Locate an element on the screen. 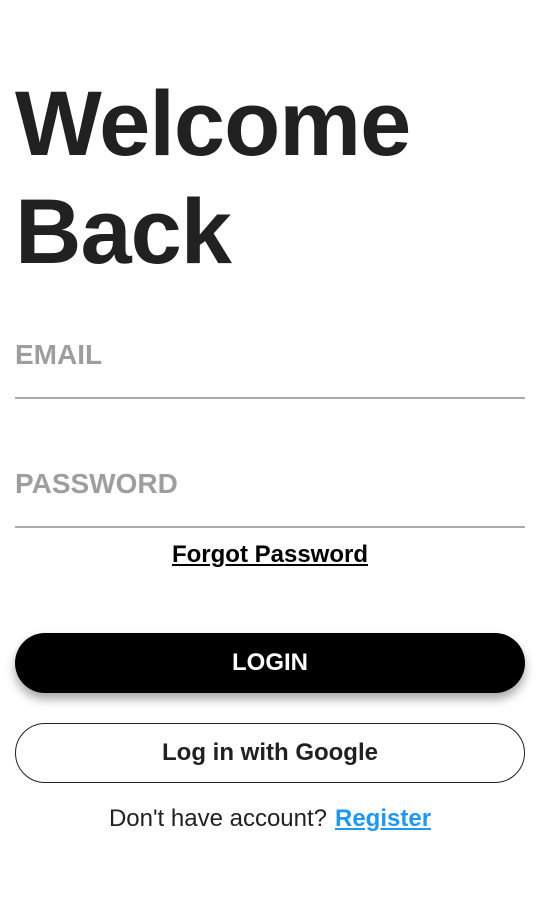 The image size is (540, 918). login-button-label: LOGIN is located at coordinates (270, 662).